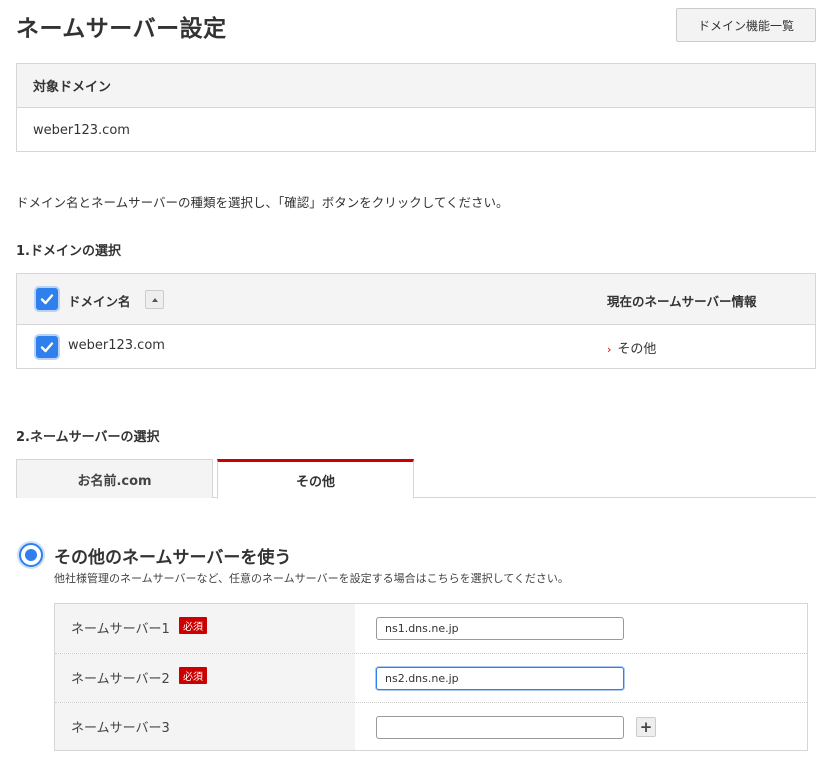  Describe the element at coordinates (682, 301) in the screenshot. I see `col-current-ns: 現在のネームサーバー情報` at that location.